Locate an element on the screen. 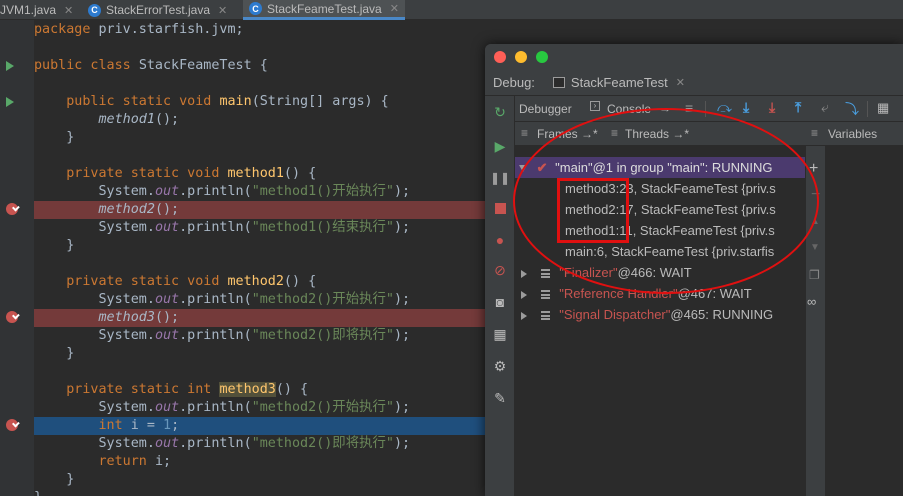 This screenshot has height=496, width=903. debug-label: Debug: is located at coordinates (514, 82).